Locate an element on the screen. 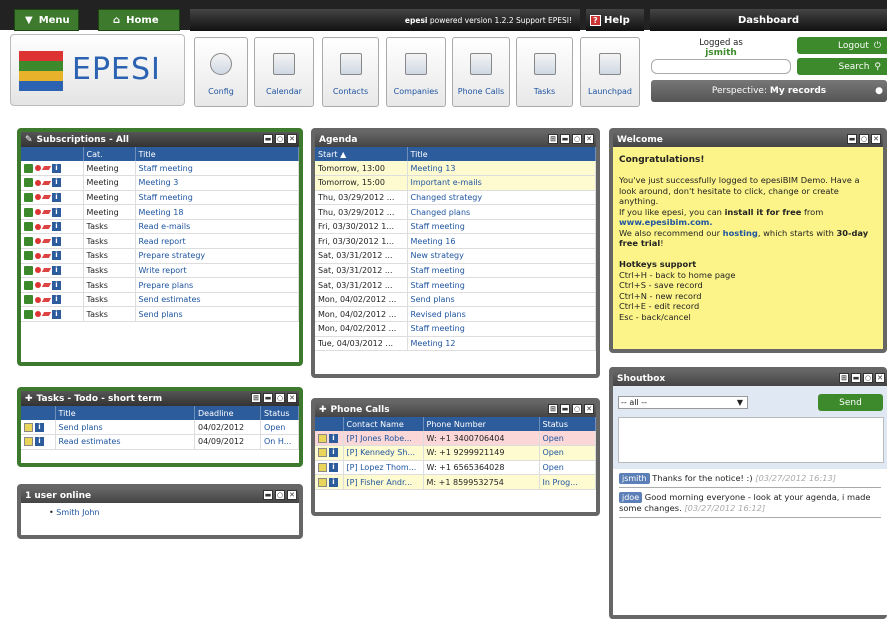 The height and width of the screenshot is (619, 887). cell-title: Send estimates is located at coordinates (217, 300).